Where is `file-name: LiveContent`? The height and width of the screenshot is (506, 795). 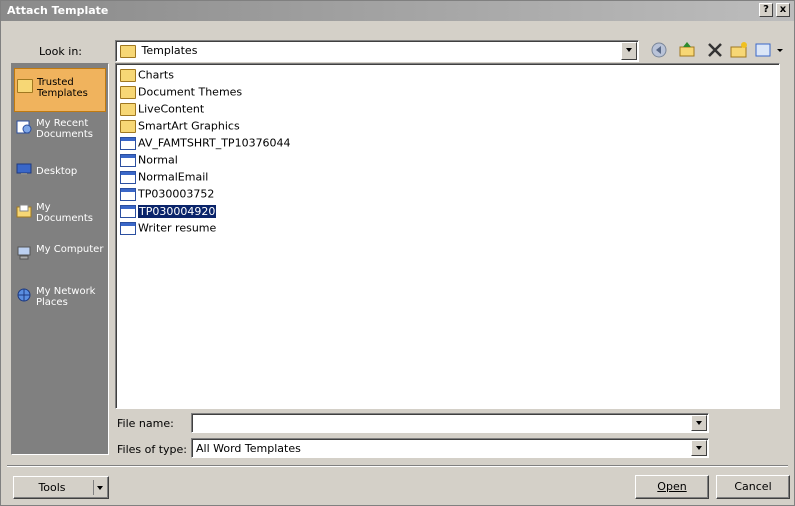 file-name: LiveContent is located at coordinates (171, 109).